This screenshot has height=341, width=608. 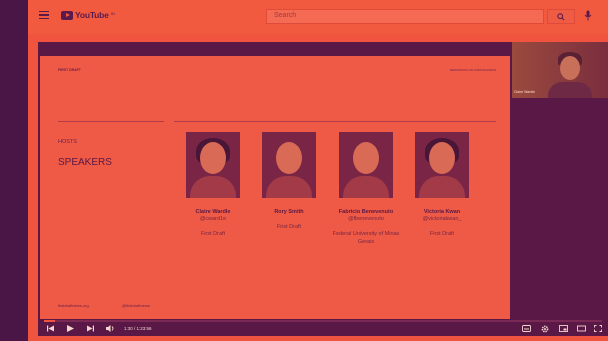 What do you see at coordinates (598, 328) in the screenshot?
I see `fullscreen-icon` at bounding box center [598, 328].